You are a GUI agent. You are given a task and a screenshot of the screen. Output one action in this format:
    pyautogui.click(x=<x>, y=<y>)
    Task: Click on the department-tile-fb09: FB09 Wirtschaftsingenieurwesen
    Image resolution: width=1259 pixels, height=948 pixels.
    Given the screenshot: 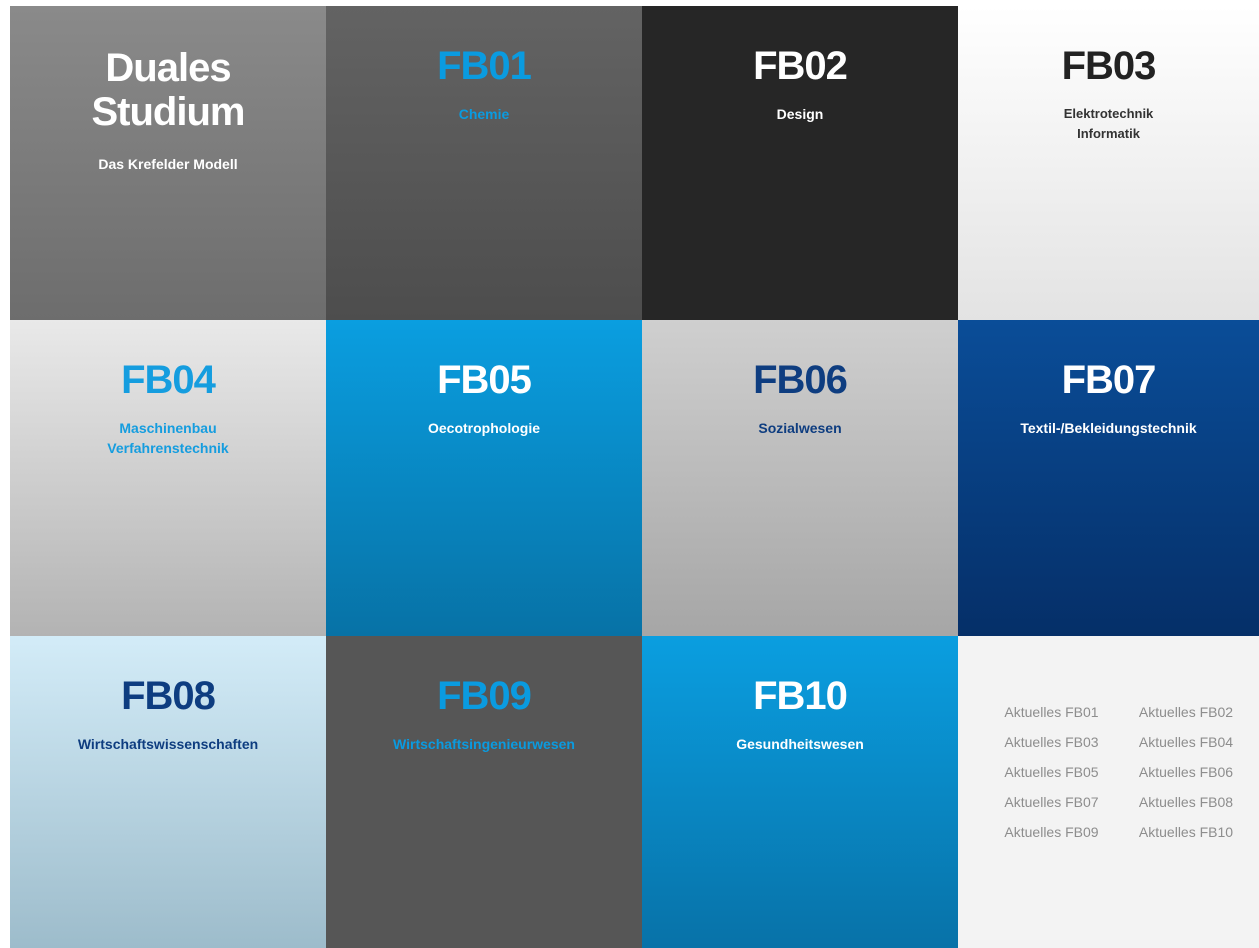 What is the action you would take?
    pyautogui.click(x=484, y=792)
    